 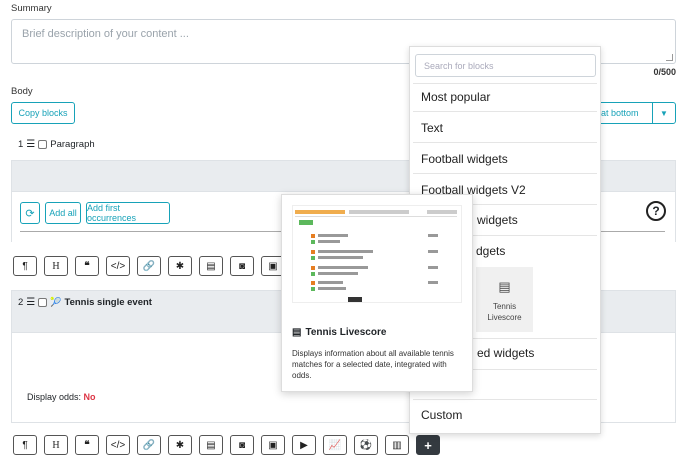 What do you see at coordinates (335, 445) in the screenshot?
I see `line-chart-icon: 📈` at bounding box center [335, 445].